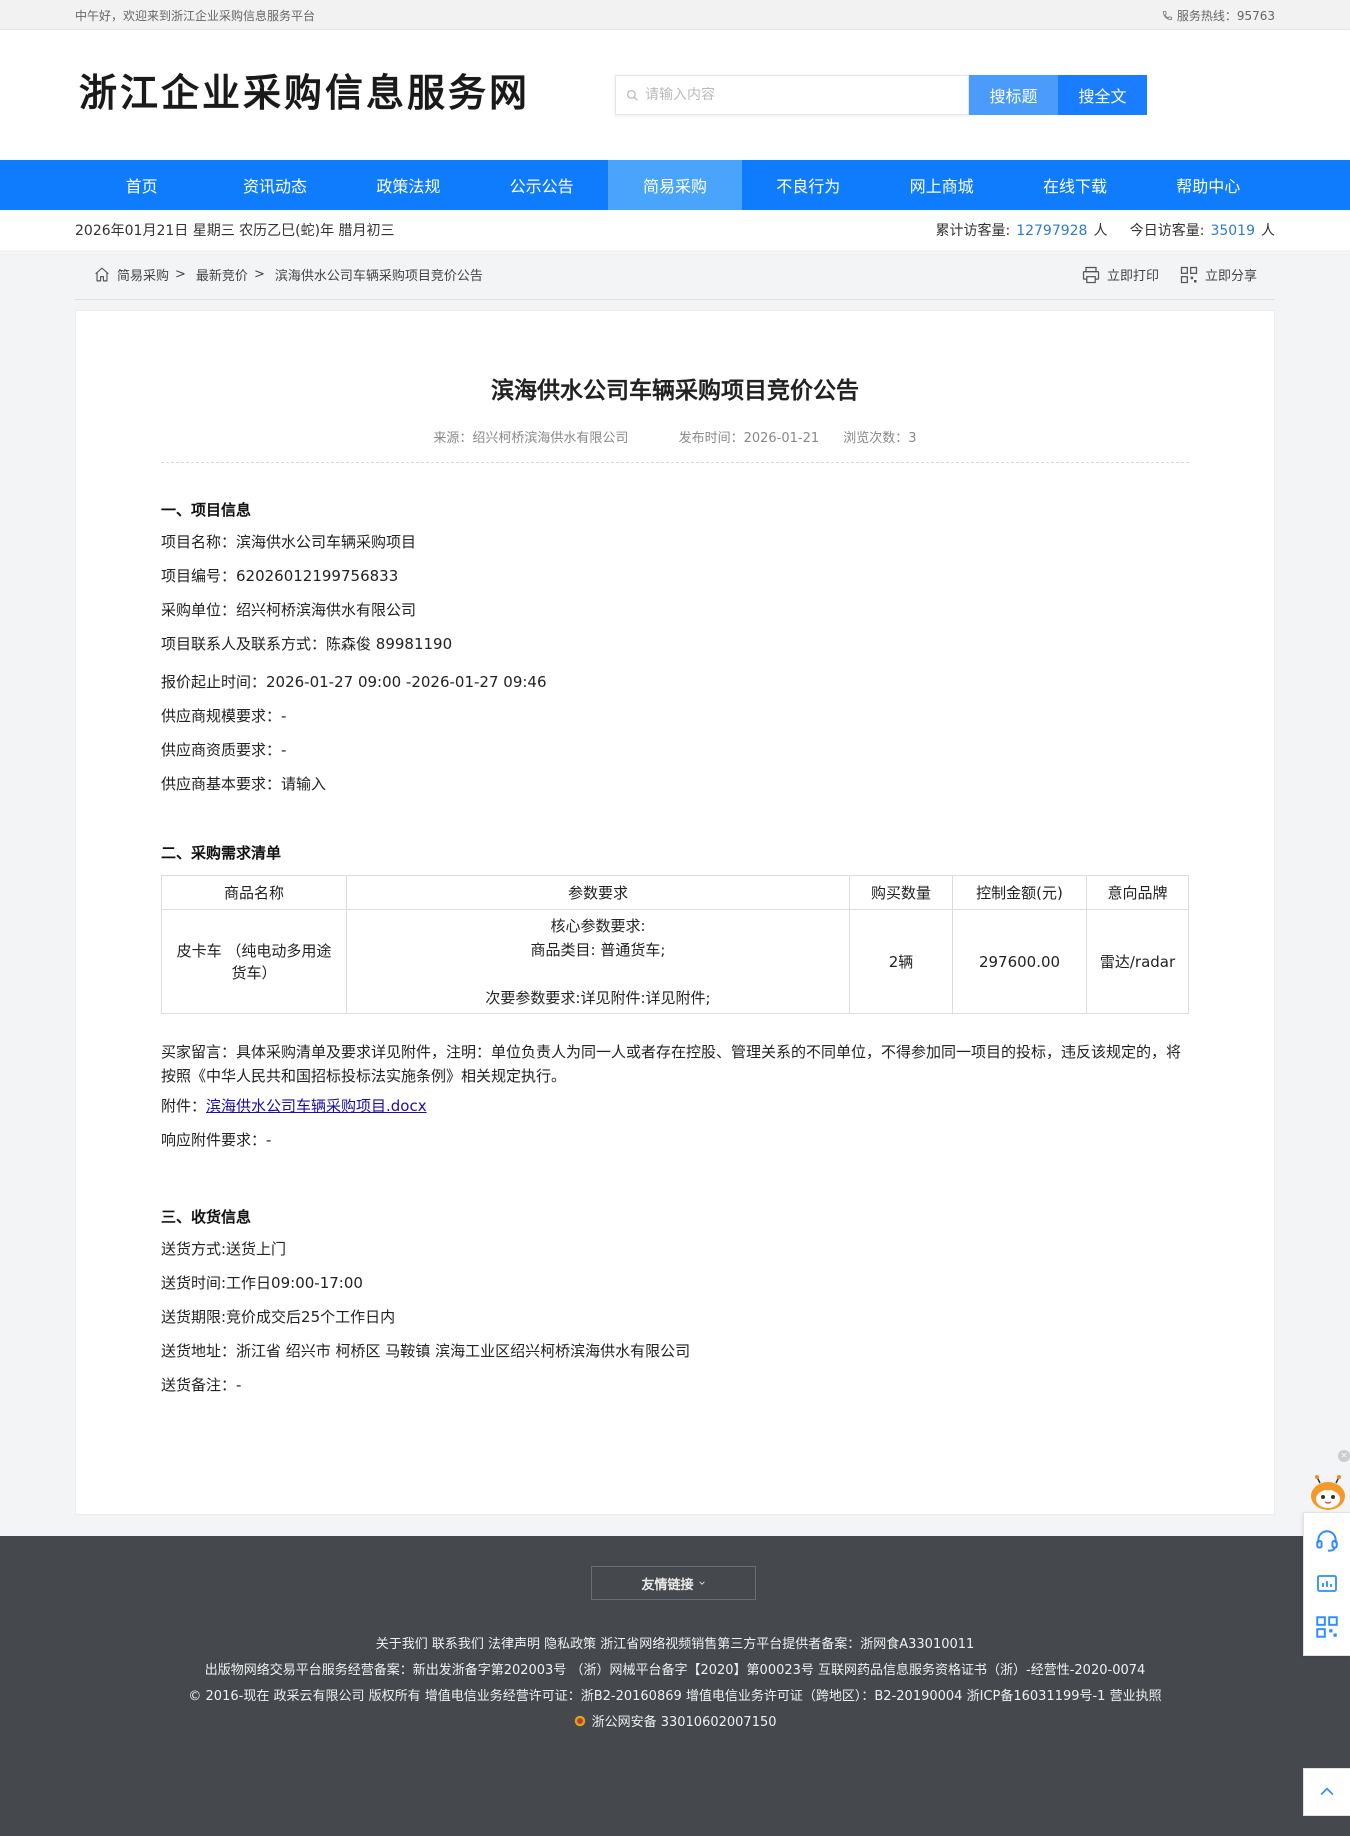 The width and height of the screenshot is (1350, 1836). I want to click on article-publish-time: 发布时间：2026-01-21, so click(749, 438).